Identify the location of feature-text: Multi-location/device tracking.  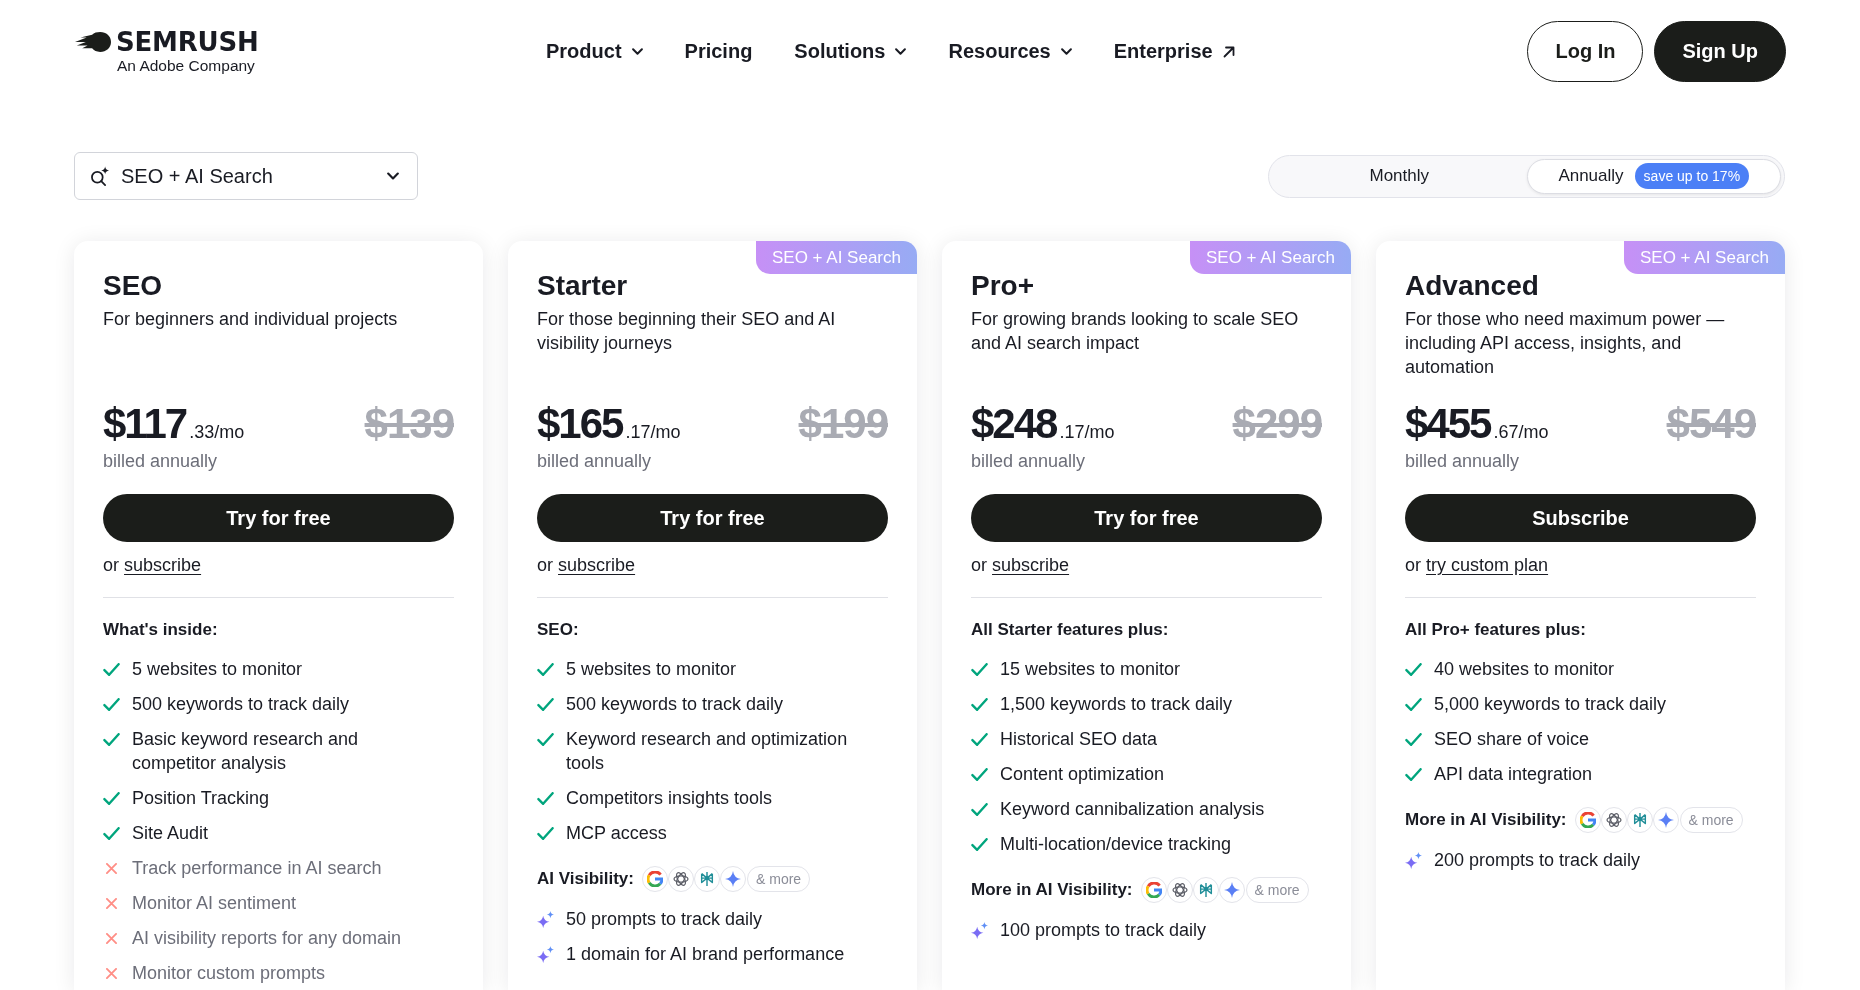
(1116, 844).